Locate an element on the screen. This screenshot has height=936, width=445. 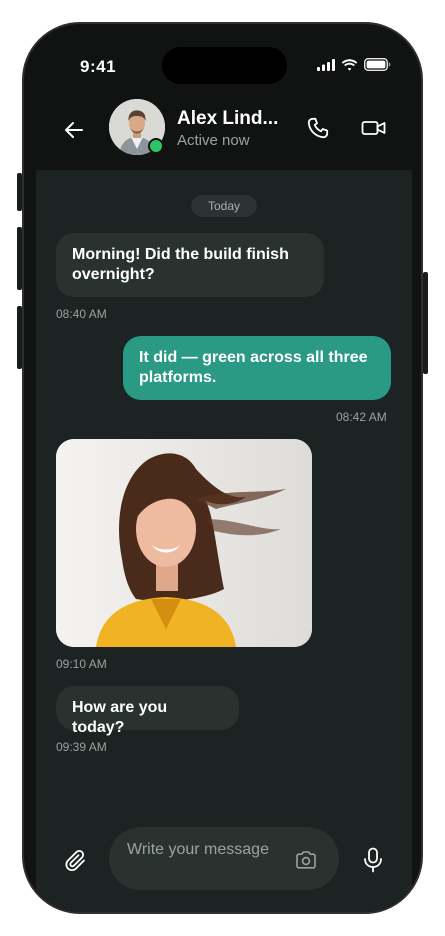
wifi-icon is located at coordinates (349, 64).